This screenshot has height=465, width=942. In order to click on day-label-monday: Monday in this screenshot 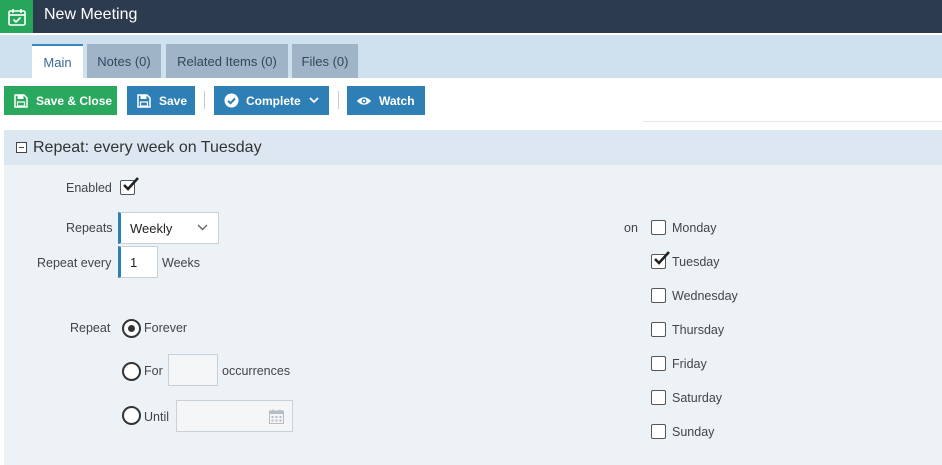, I will do `click(694, 228)`.